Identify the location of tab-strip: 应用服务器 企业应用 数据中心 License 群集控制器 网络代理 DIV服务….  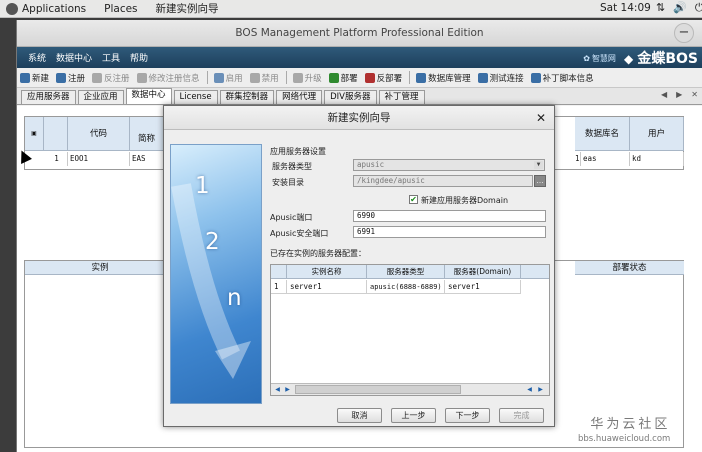
(359, 96).